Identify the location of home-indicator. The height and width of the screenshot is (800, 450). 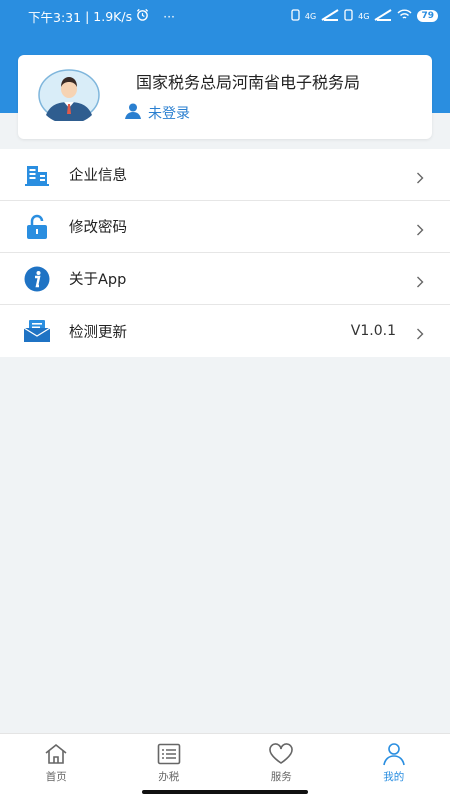
(225, 792).